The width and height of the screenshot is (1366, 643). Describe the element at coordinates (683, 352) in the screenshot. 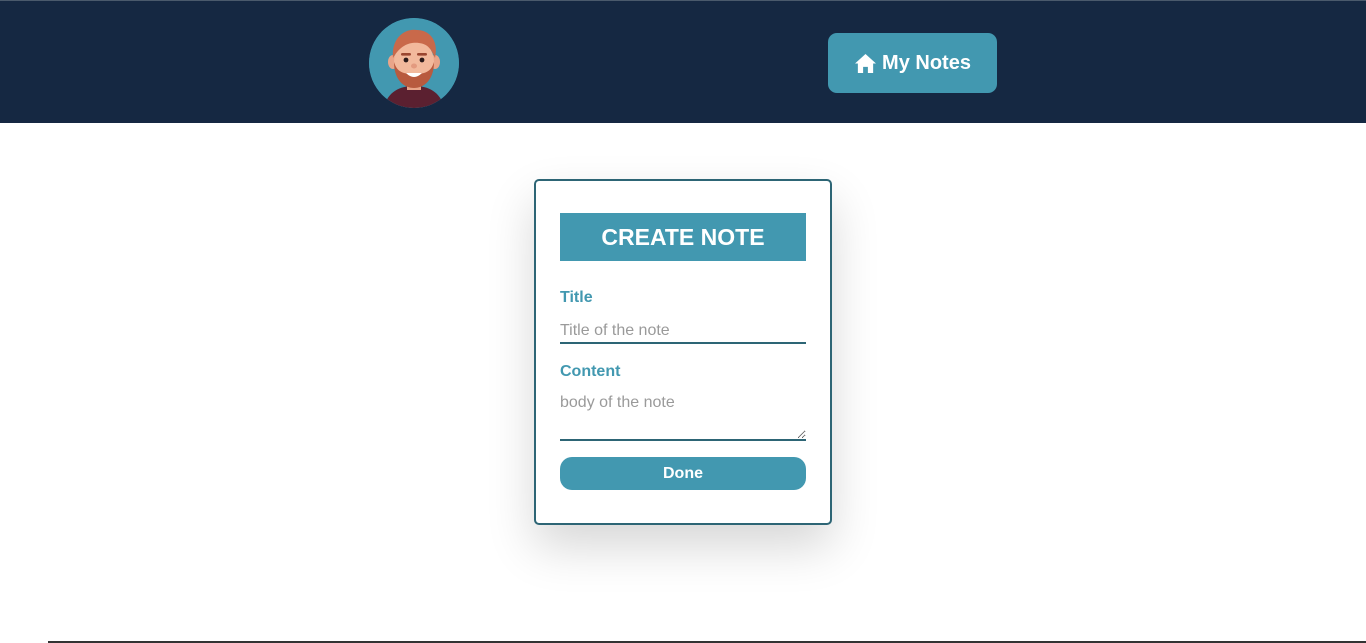

I see `create-note-form: CREATE NOTE Title Content Done` at that location.